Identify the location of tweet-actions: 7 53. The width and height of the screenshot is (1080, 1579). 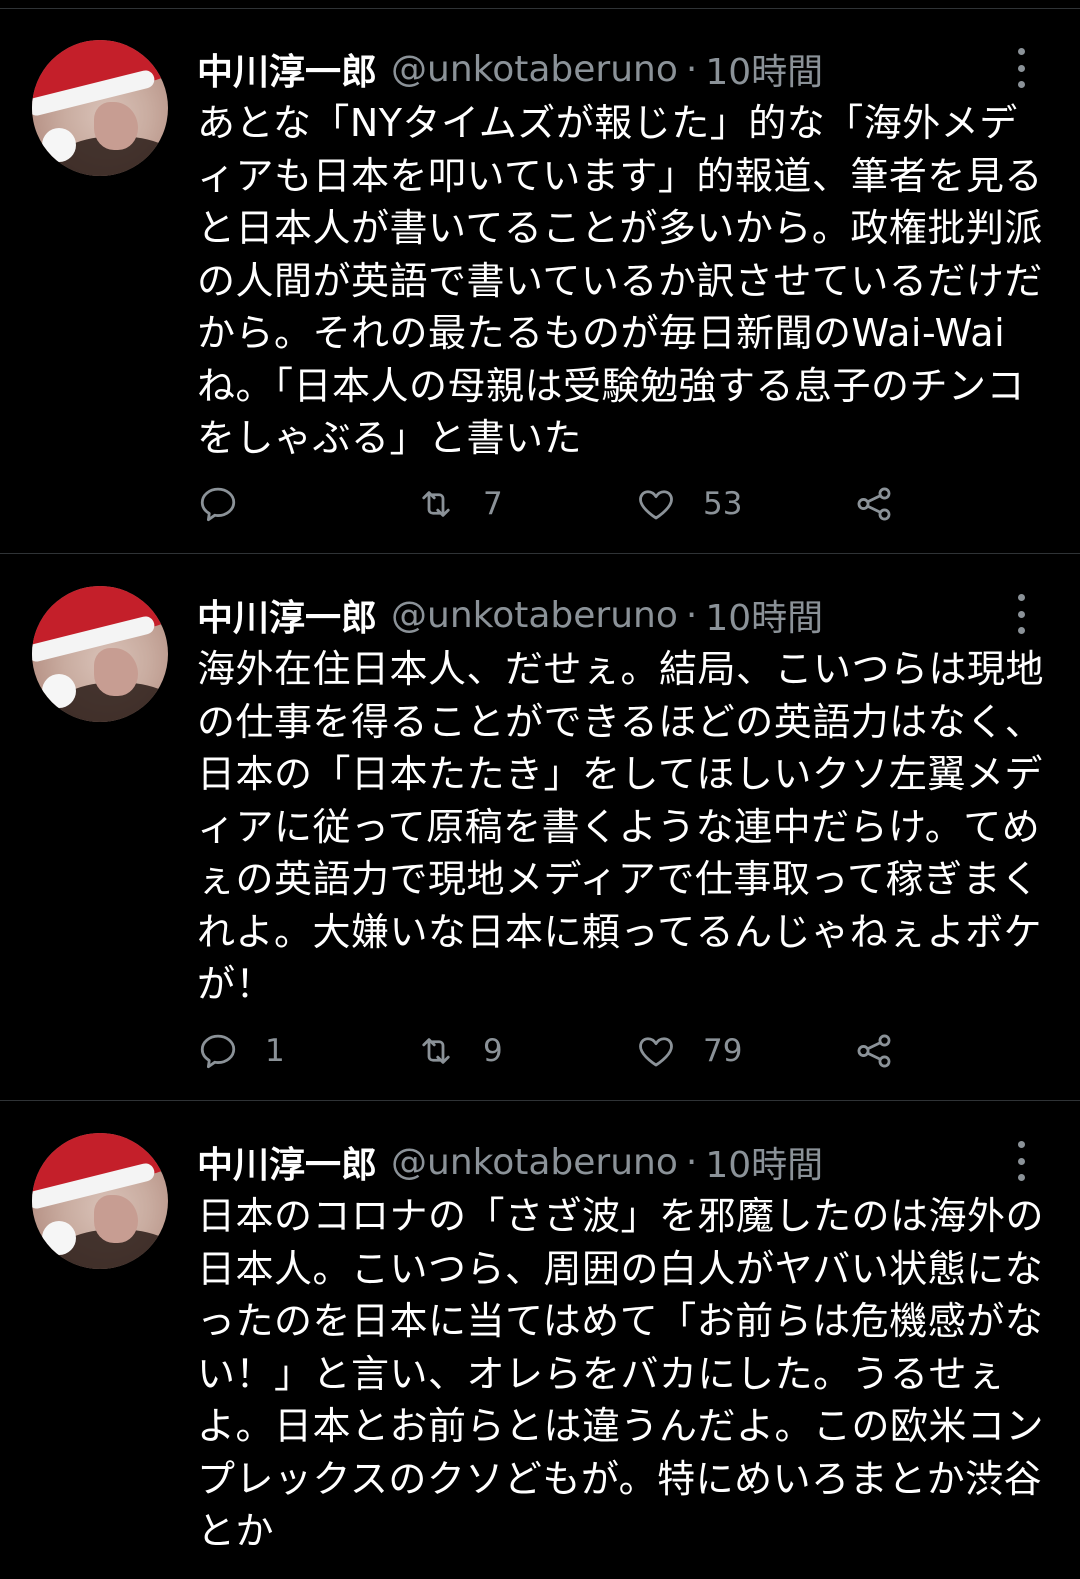
(557, 504).